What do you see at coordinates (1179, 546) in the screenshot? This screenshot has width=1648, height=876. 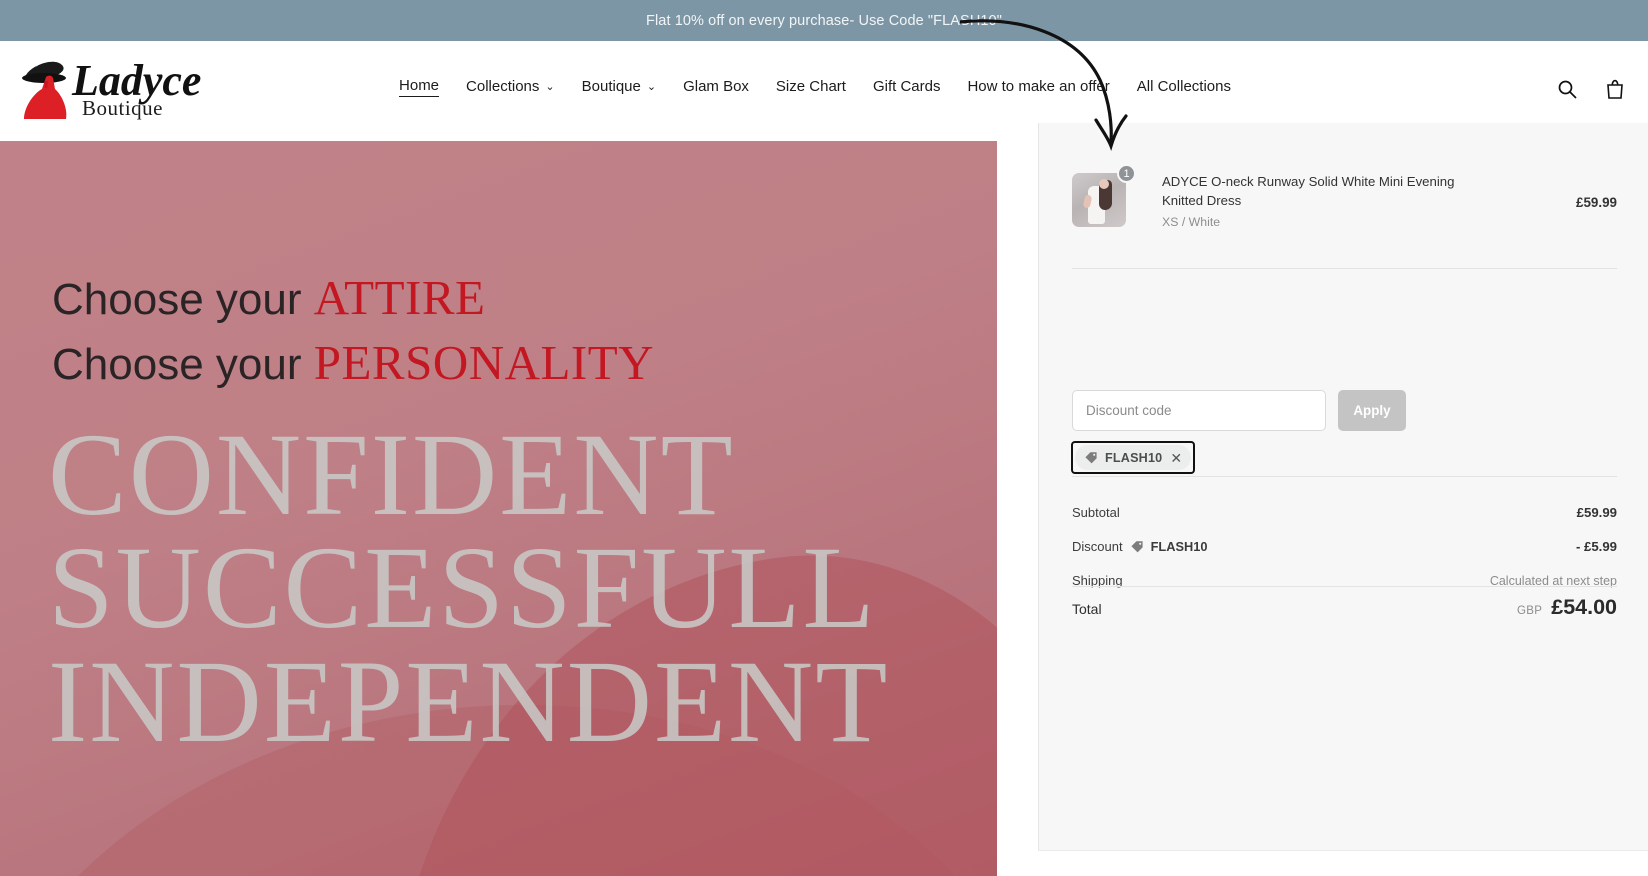 I see `summary-discount-code: FLASH10` at bounding box center [1179, 546].